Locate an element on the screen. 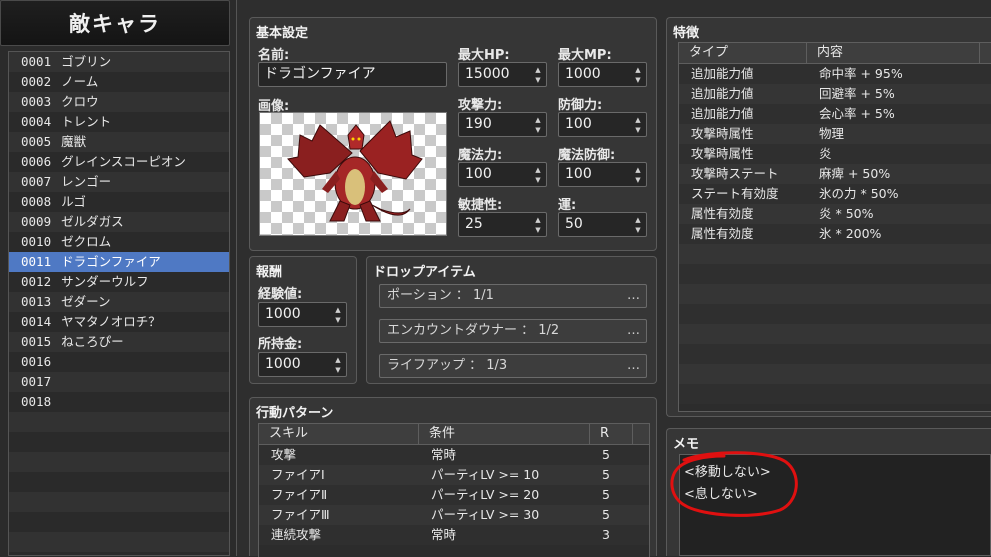 This screenshot has width=991, height=557. luk-label: 運: is located at coordinates (567, 205).